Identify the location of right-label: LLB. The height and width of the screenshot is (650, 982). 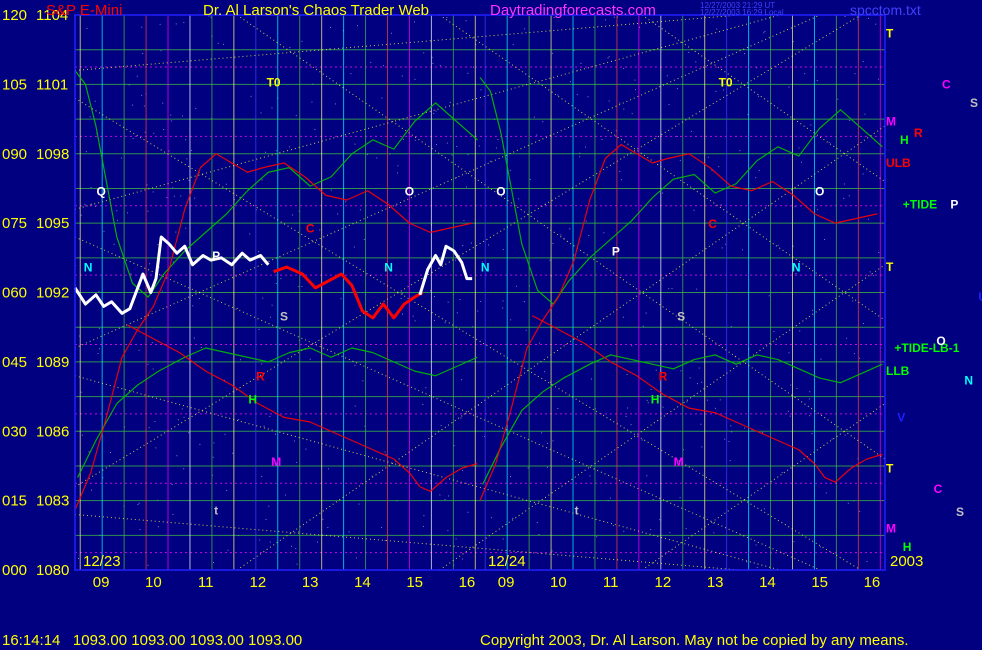
(898, 371).